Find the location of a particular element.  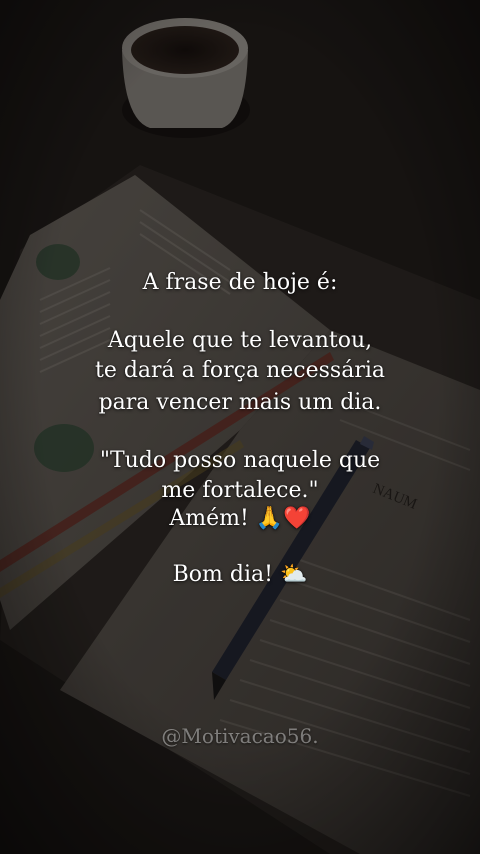

greeting-line: Bom dia! ⛅ is located at coordinates (240, 575).